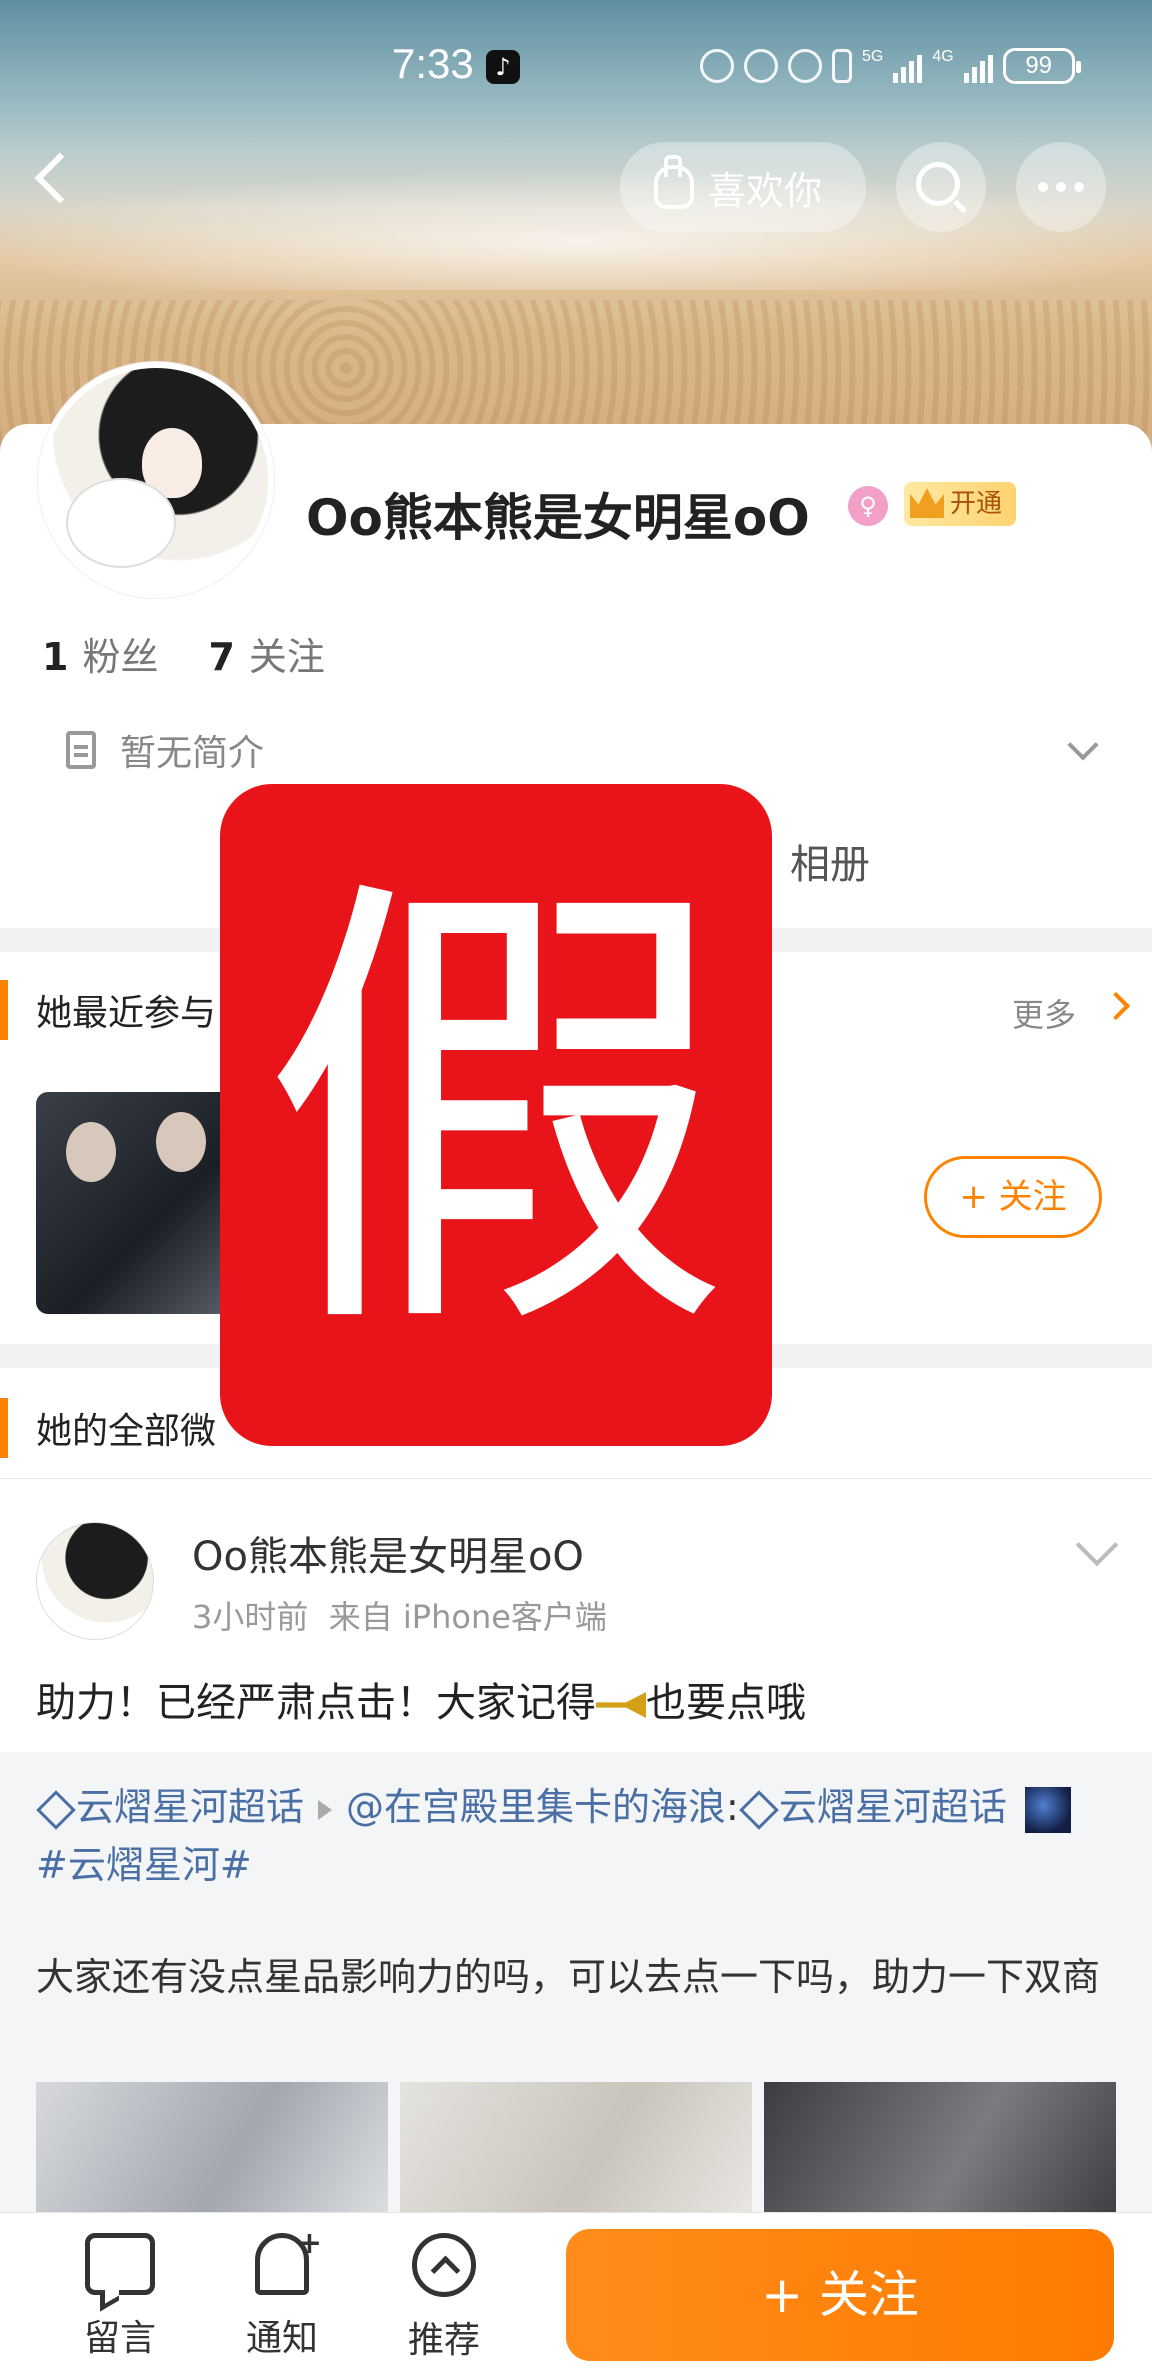 This screenshot has width=1152, height=2376. What do you see at coordinates (281, 2338) in the screenshot?
I see `notify-label: 通知` at bounding box center [281, 2338].